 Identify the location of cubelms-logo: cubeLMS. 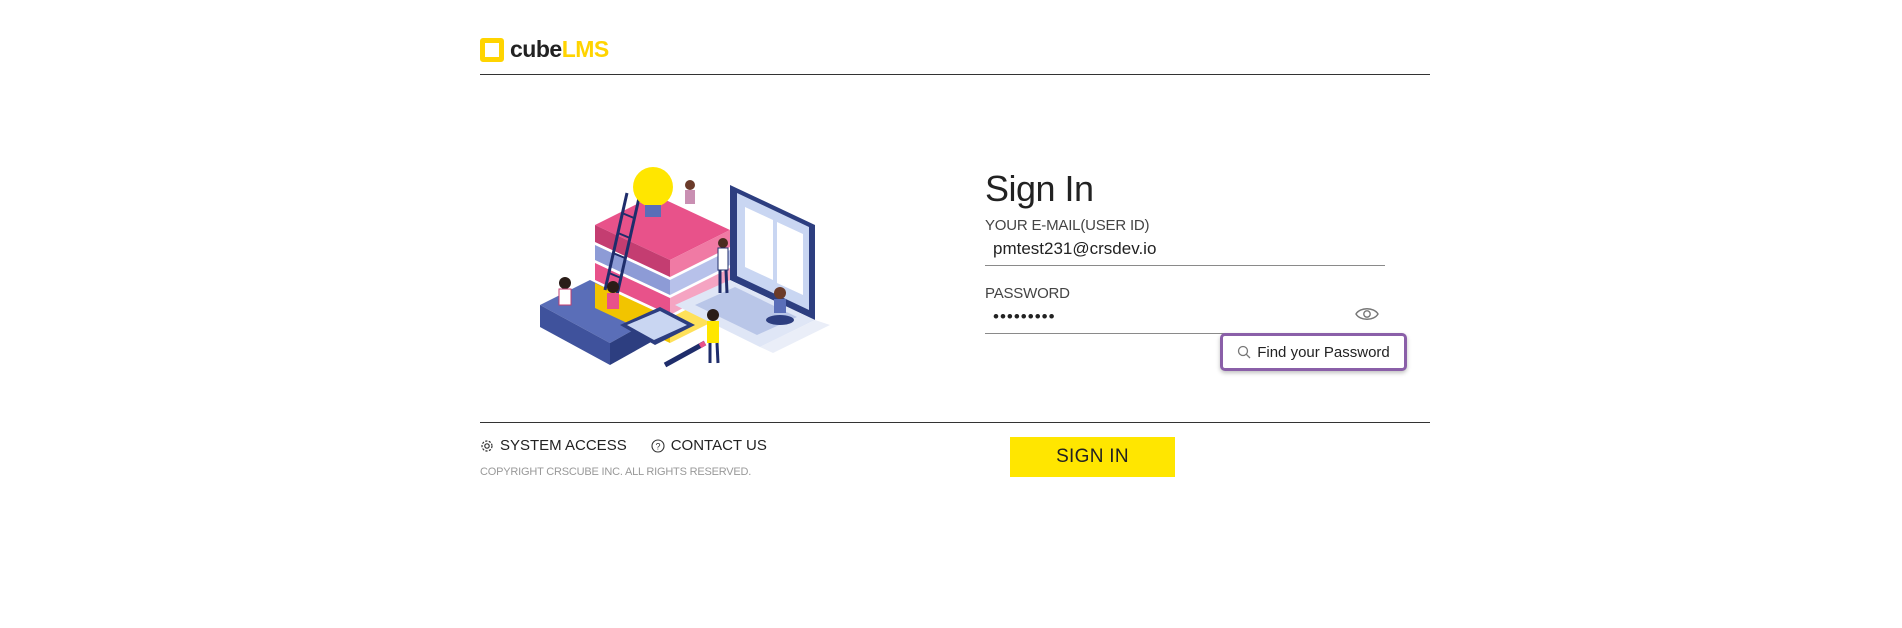
(544, 49).